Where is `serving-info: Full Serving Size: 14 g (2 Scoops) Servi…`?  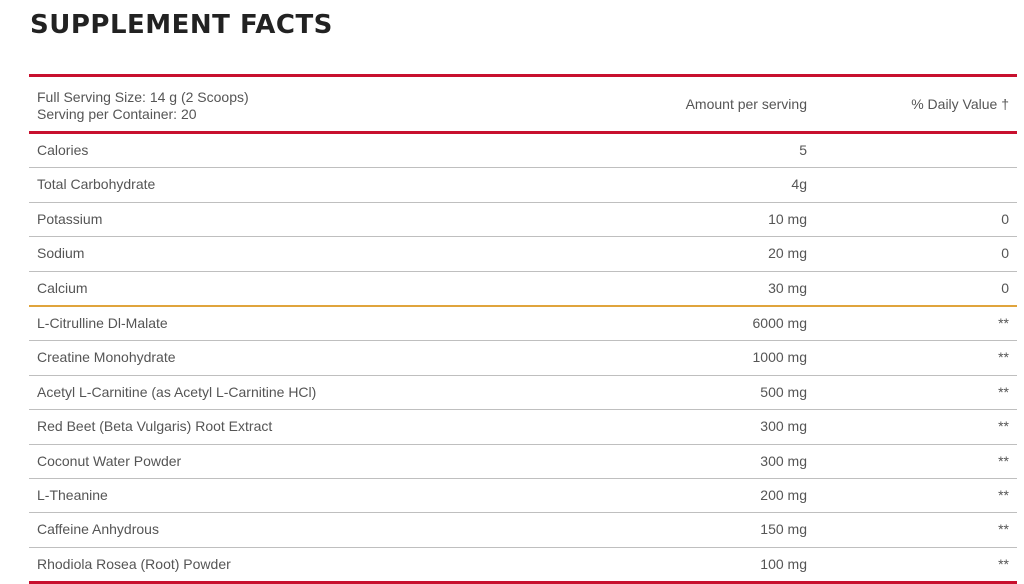
serving-info: Full Serving Size: 14 g (2 Scoops) Servi… is located at coordinates (143, 106).